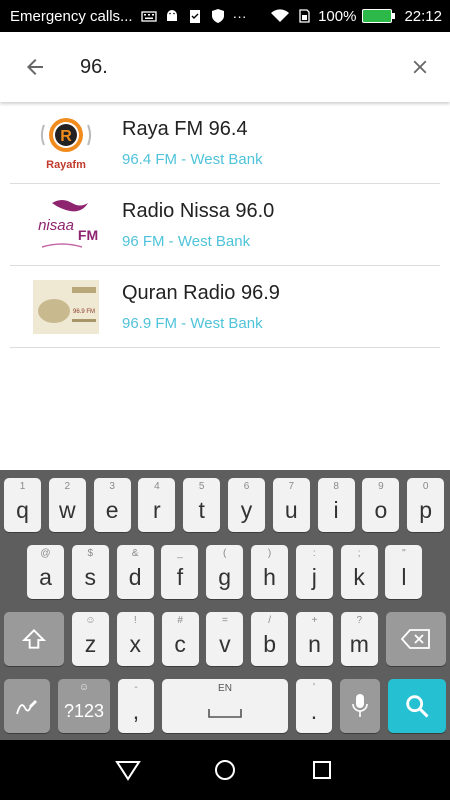  I want to click on key-l: " l, so click(404, 572).